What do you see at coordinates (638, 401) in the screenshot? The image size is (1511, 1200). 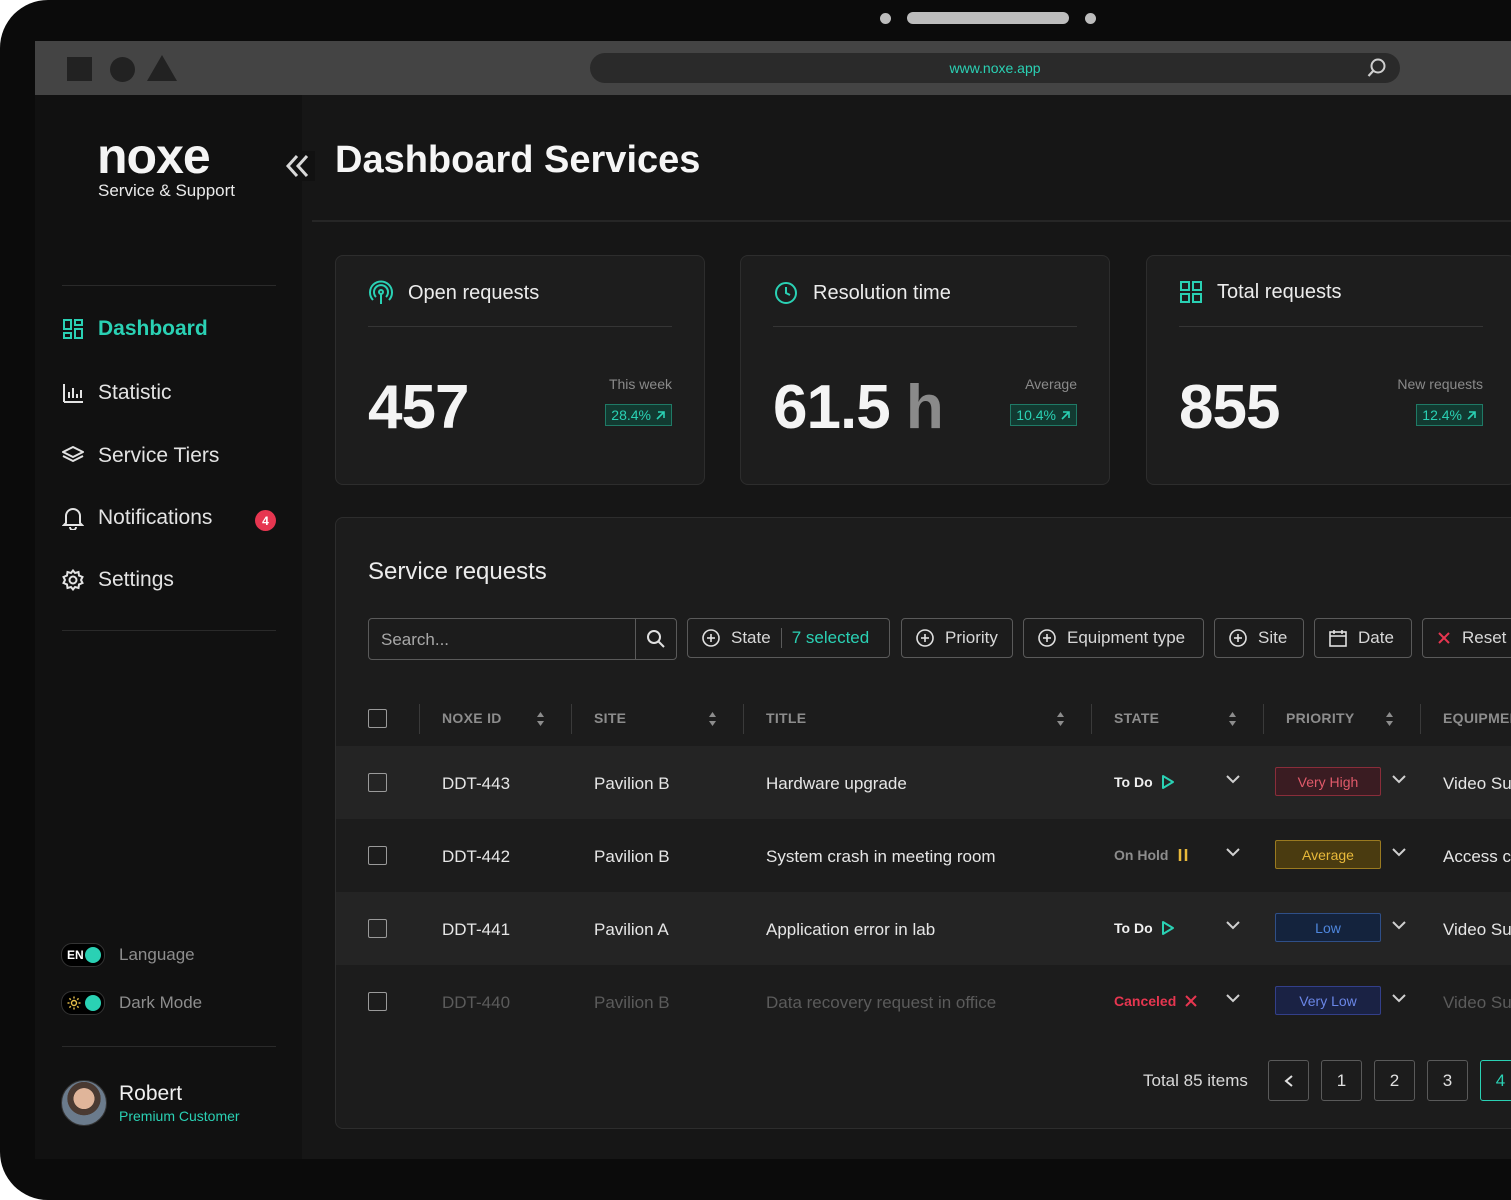 I see `card-meta: This week 28.4%` at bounding box center [638, 401].